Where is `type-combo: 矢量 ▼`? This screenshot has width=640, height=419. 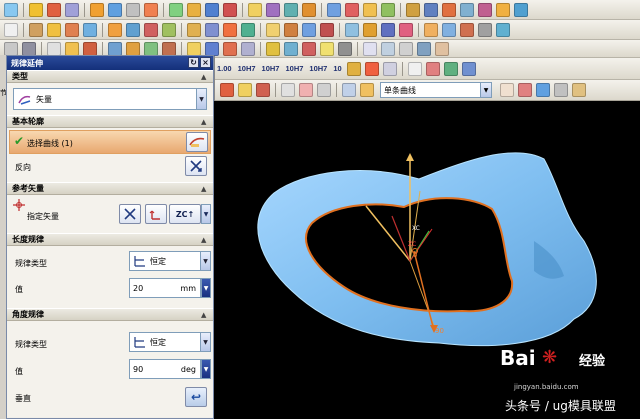
type-combo: 矢量 ▼ is located at coordinates (110, 99).